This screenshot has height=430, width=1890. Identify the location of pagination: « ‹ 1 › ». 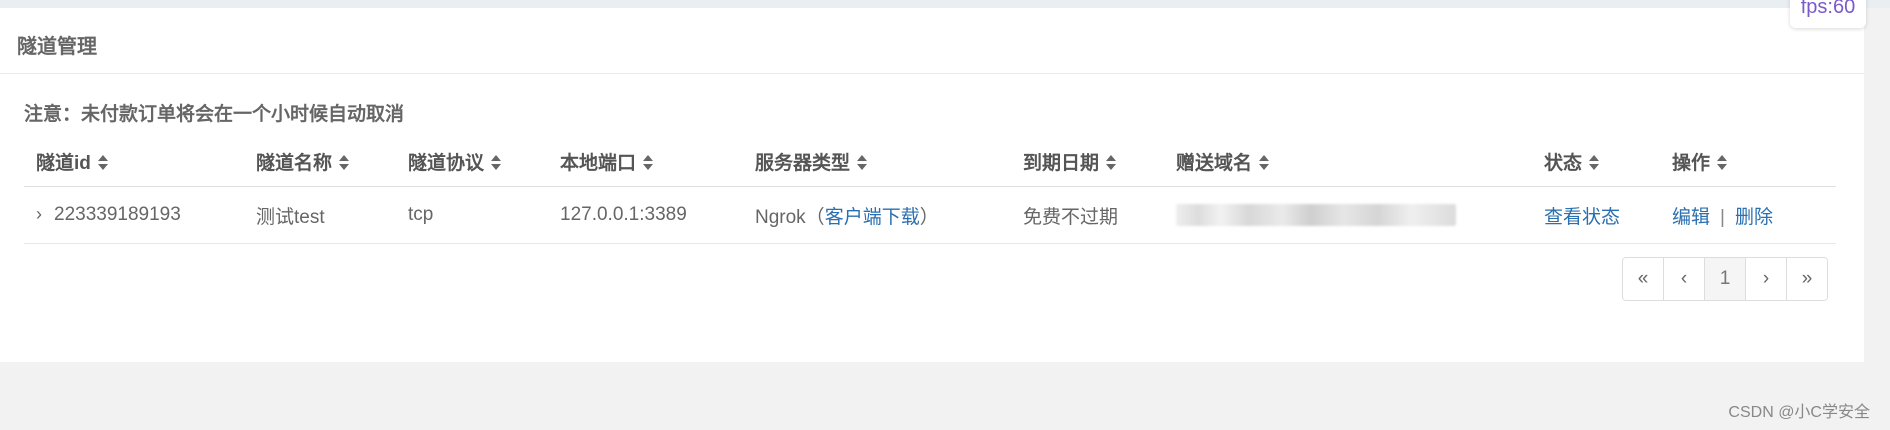
(1725, 279).